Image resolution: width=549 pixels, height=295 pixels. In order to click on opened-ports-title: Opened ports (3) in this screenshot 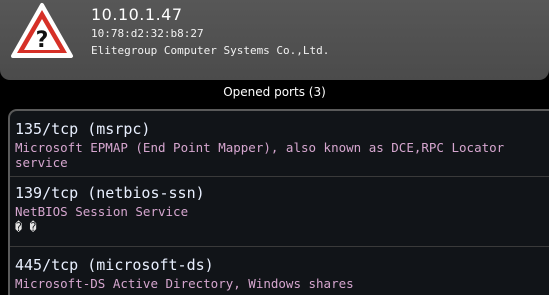, I will do `click(274, 92)`.